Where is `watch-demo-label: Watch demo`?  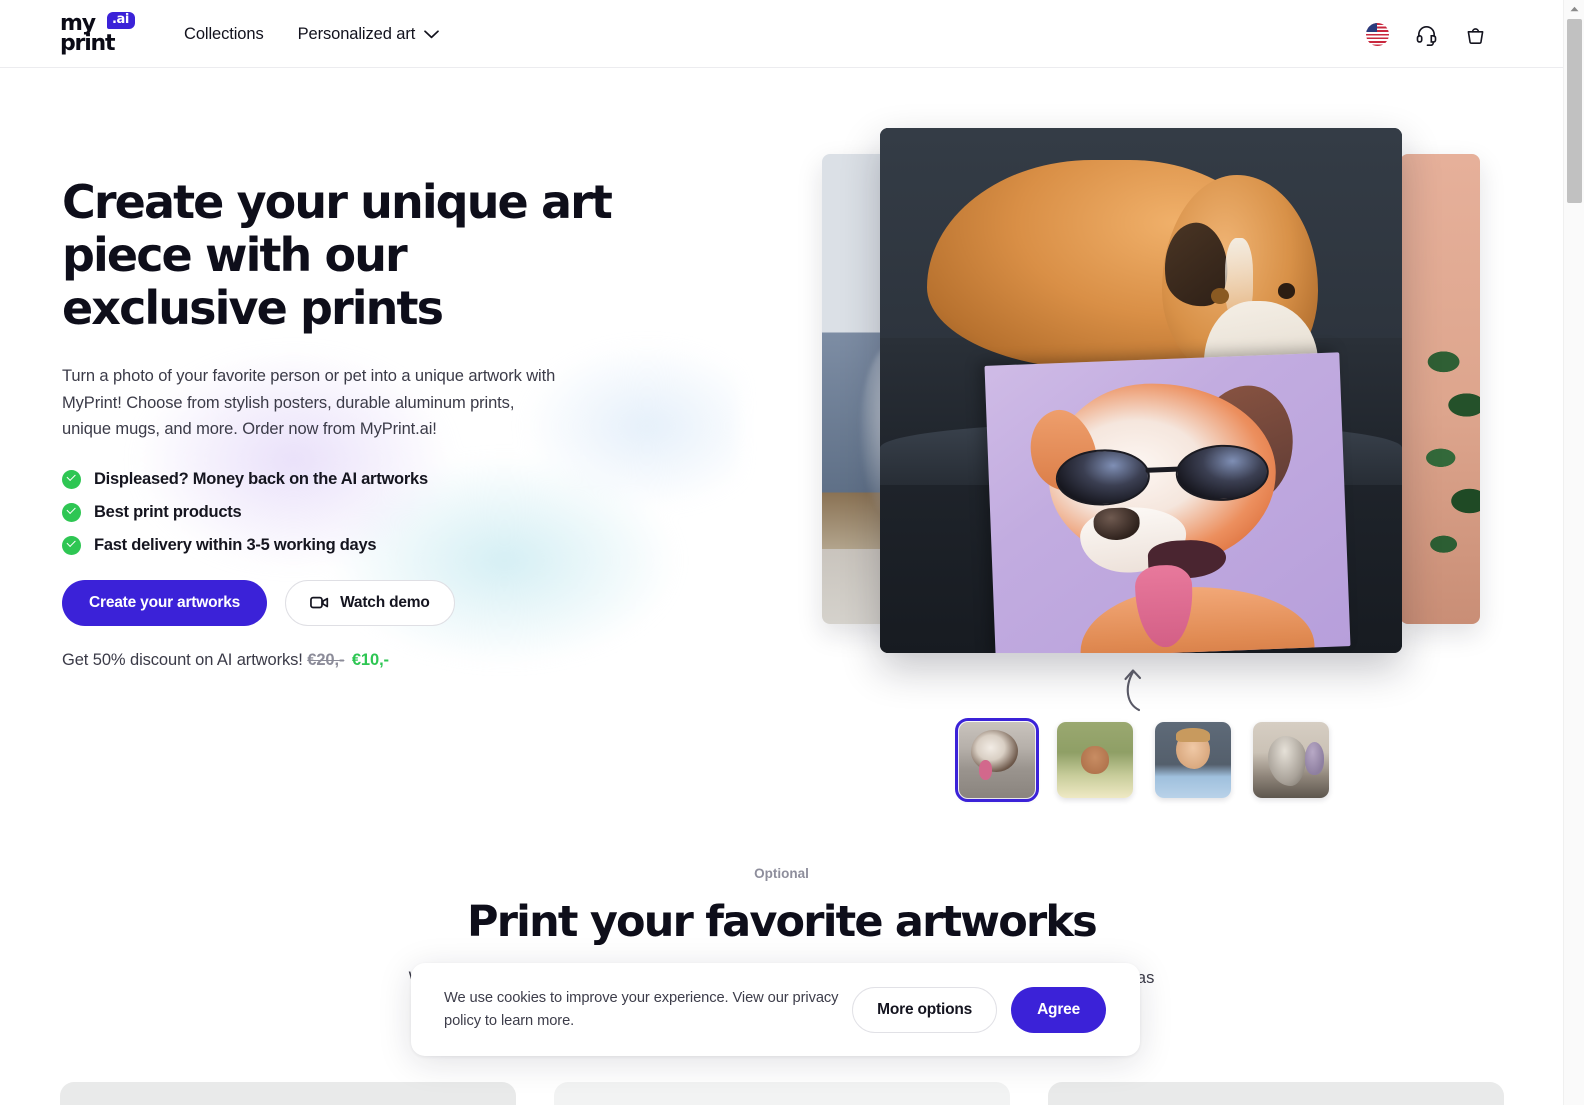 watch-demo-label: Watch demo is located at coordinates (385, 602).